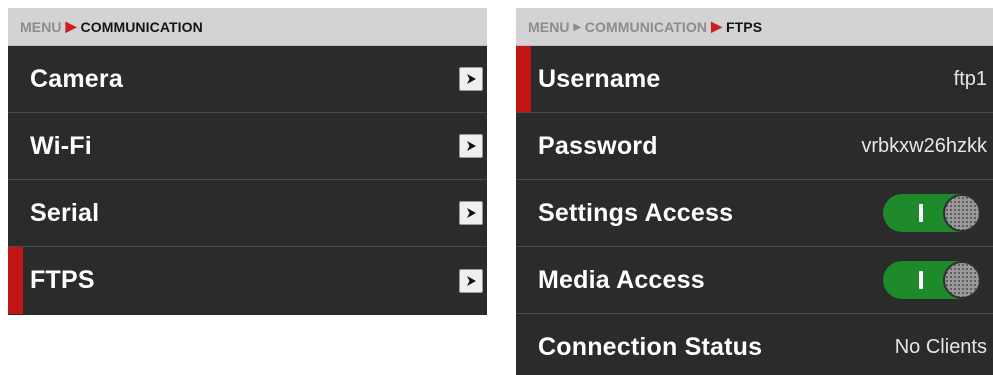 Image resolution: width=993 pixels, height=375 pixels. I want to click on menu-item-label: Serial, so click(65, 212).